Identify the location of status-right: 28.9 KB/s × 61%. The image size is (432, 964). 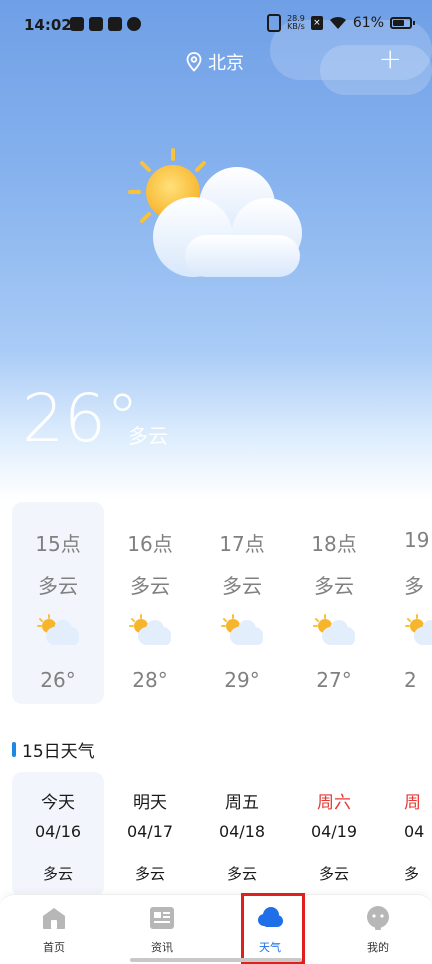
(341, 23).